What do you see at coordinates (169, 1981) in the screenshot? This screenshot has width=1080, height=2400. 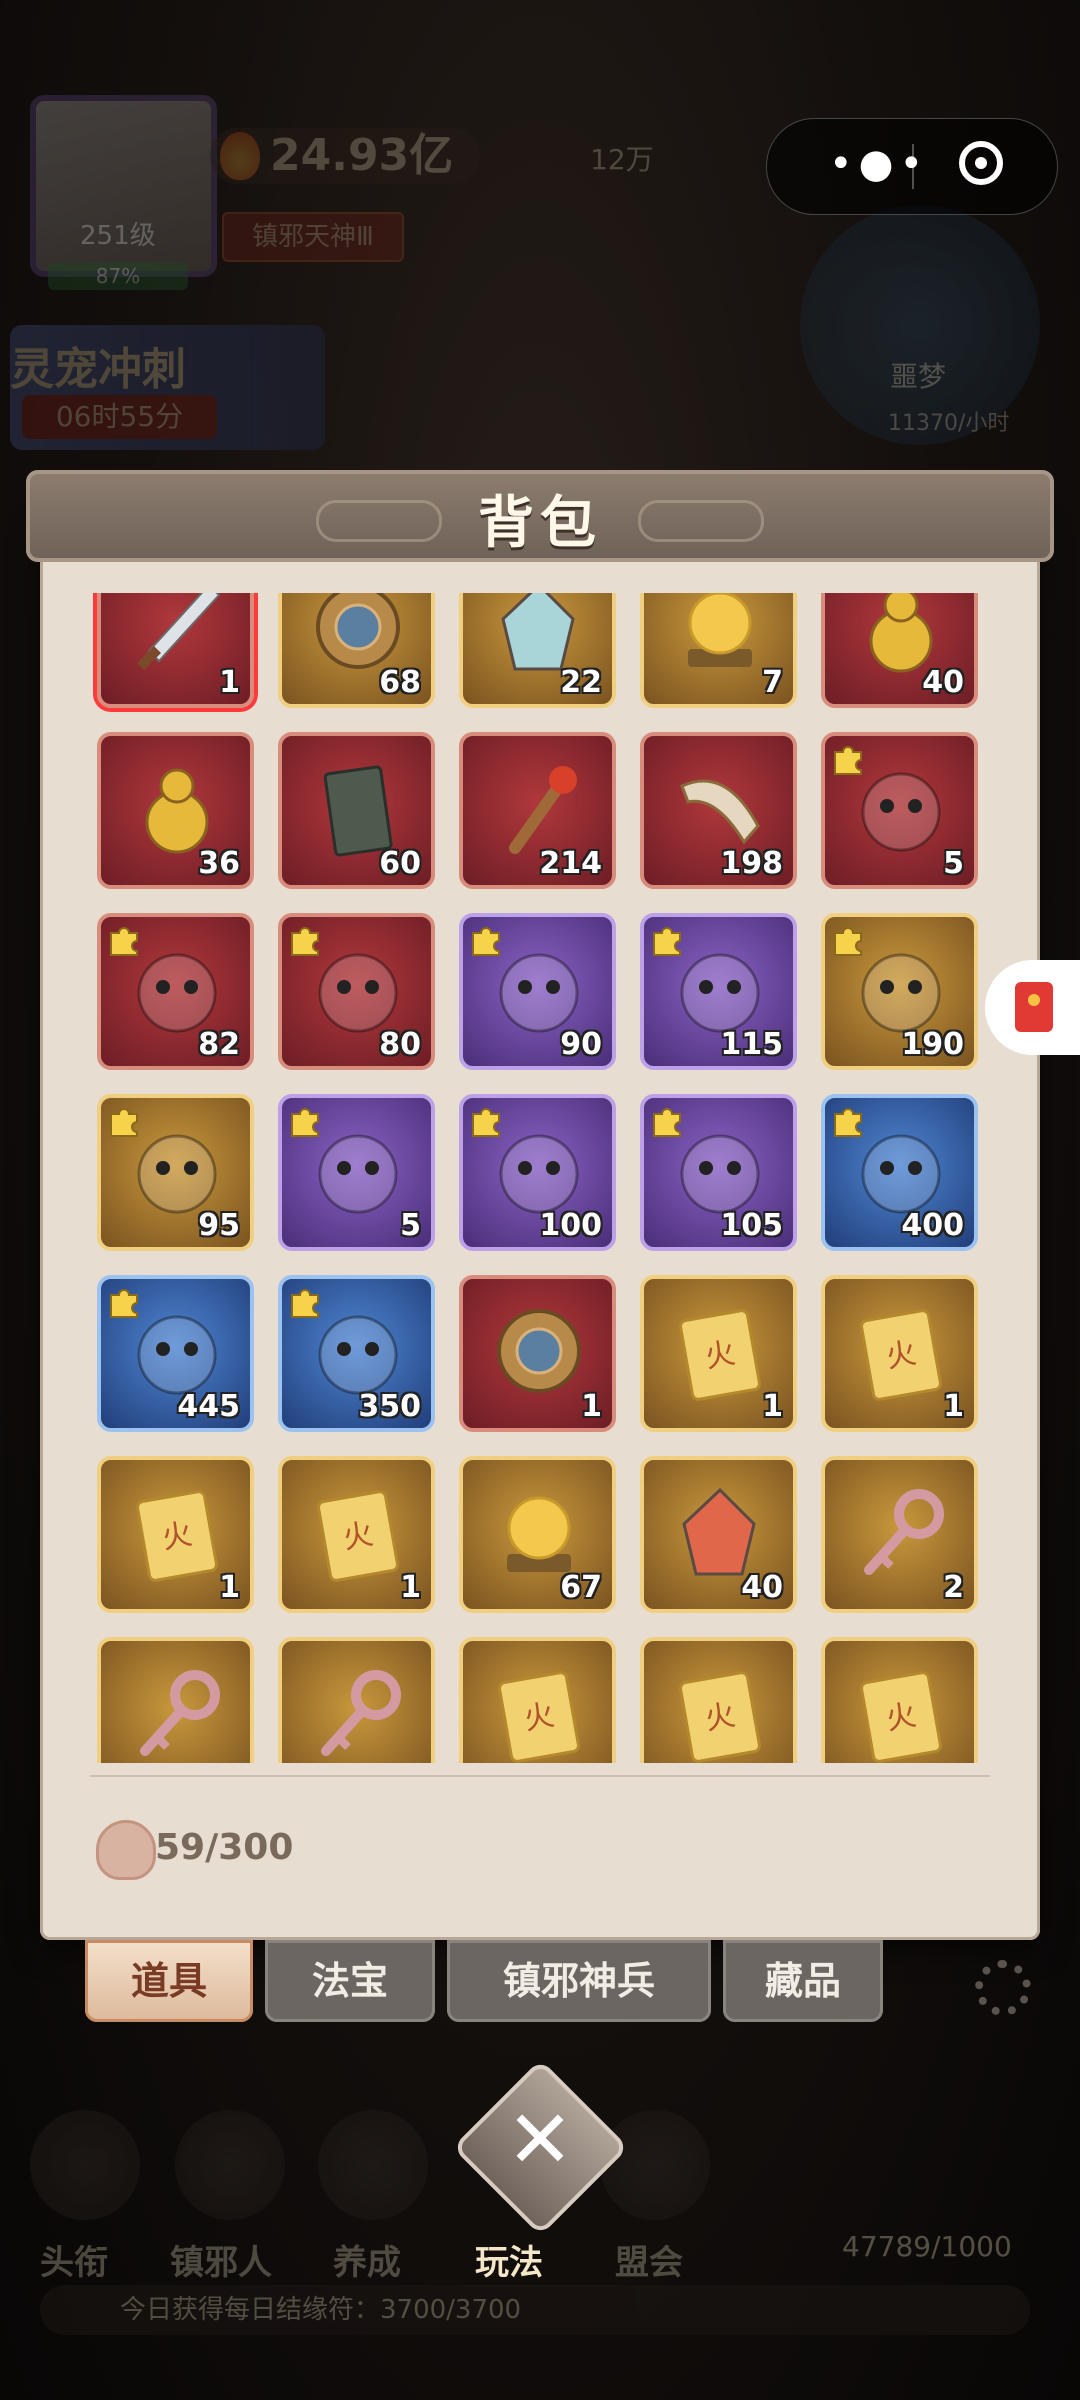 I see `tab-items: 道具` at bounding box center [169, 1981].